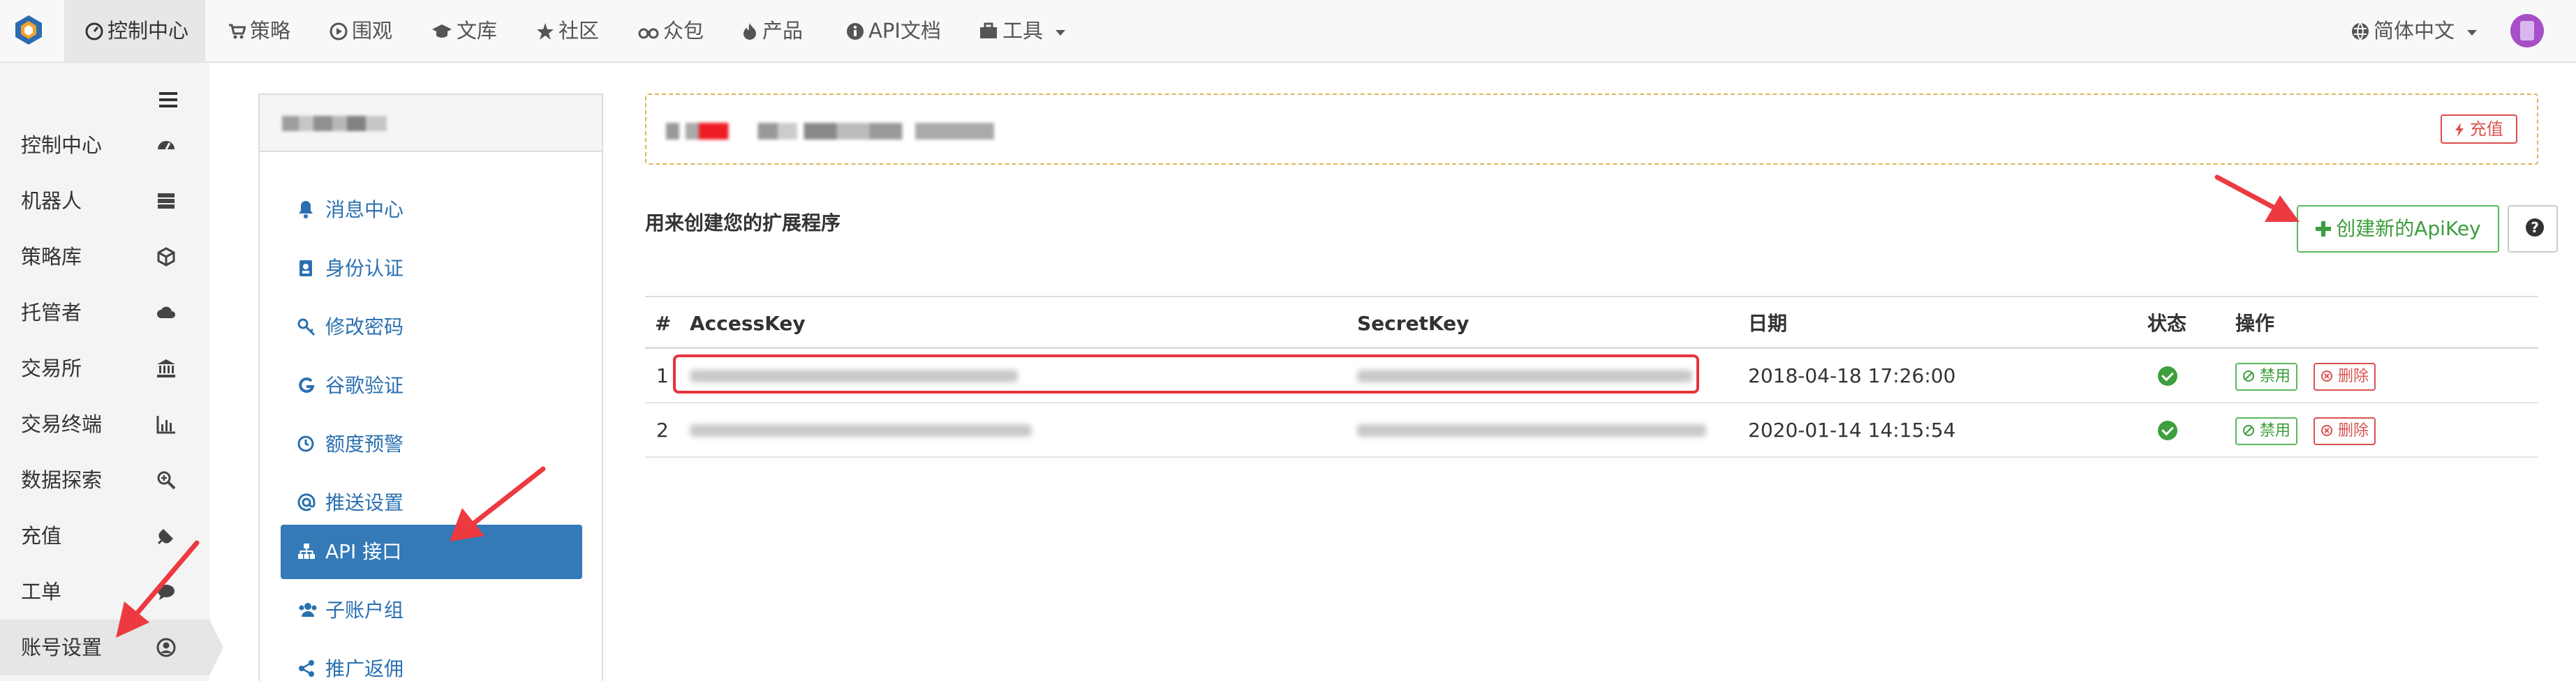  Describe the element at coordinates (748, 323) in the screenshot. I see `column-header: AccessKey` at that location.